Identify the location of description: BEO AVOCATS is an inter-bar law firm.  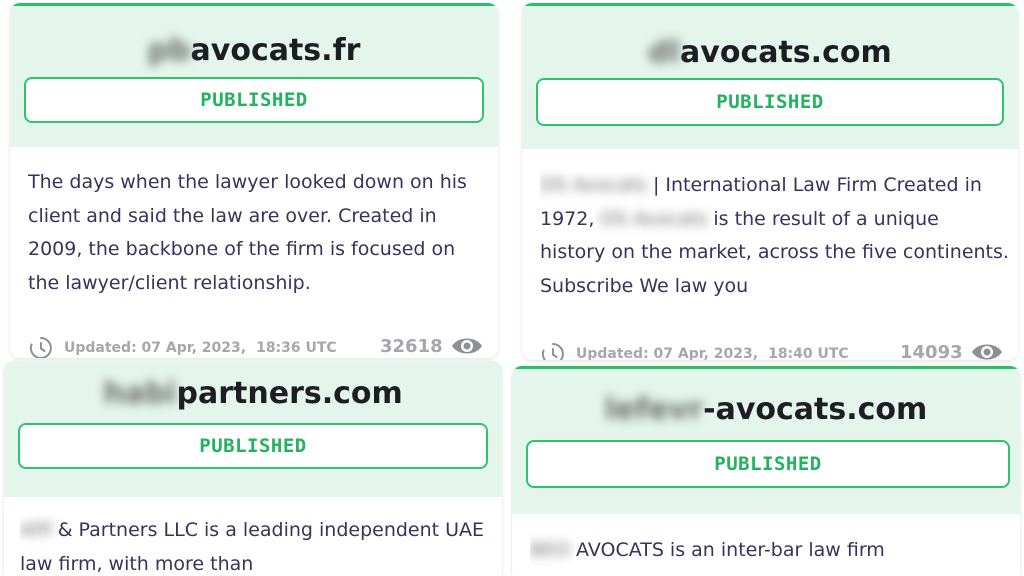
(770, 555).